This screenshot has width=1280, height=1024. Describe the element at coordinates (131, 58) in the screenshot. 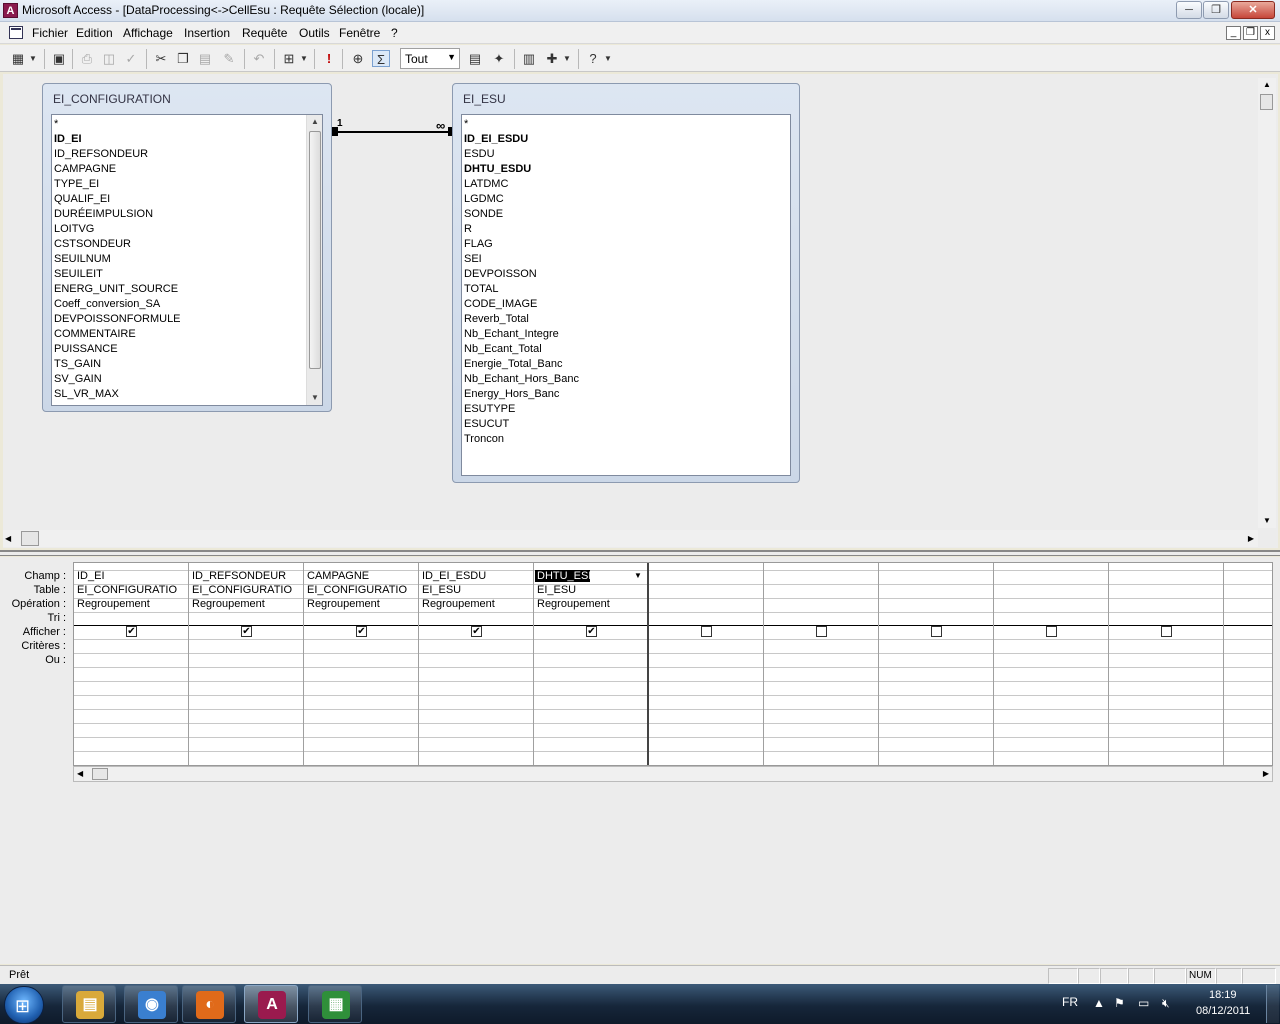

I see `spelling-icon: ✓` at that location.